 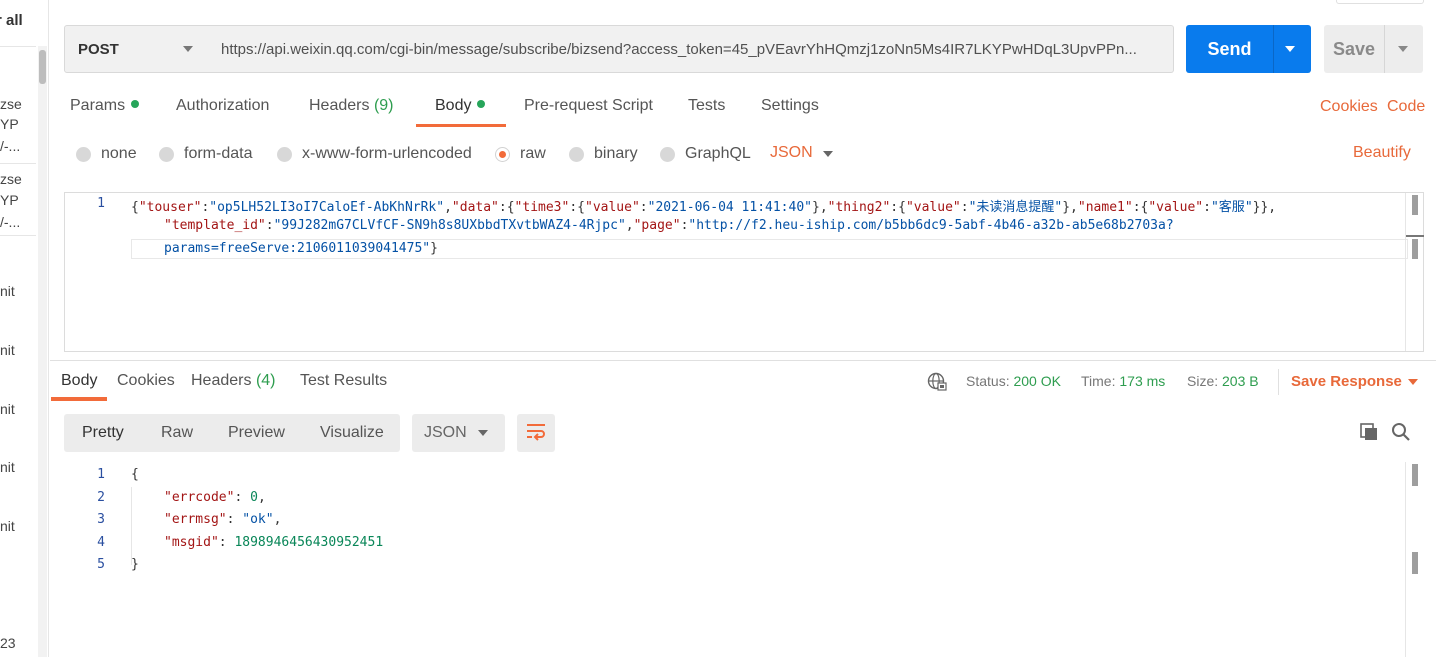 I want to click on radio-form-data: form-data, so click(x=205, y=154).